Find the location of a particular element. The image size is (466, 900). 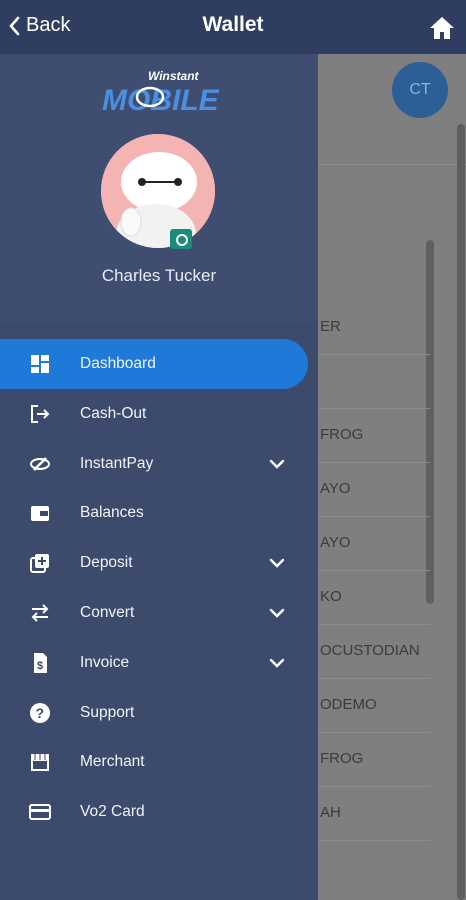

svg-text: Winstant is located at coordinates (174, 76).